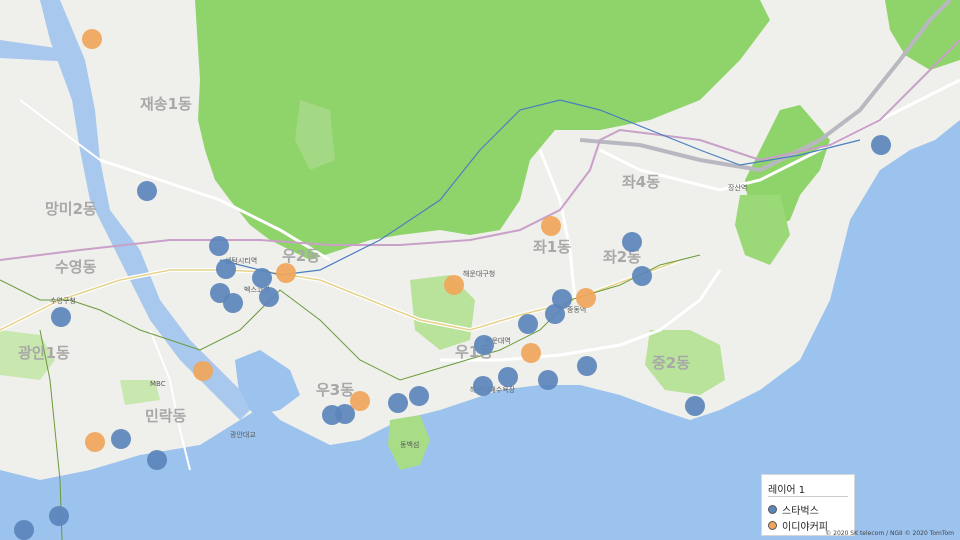 Image resolution: width=960 pixels, height=540 pixels. I want to click on district-label: 광안1동, so click(44, 353).